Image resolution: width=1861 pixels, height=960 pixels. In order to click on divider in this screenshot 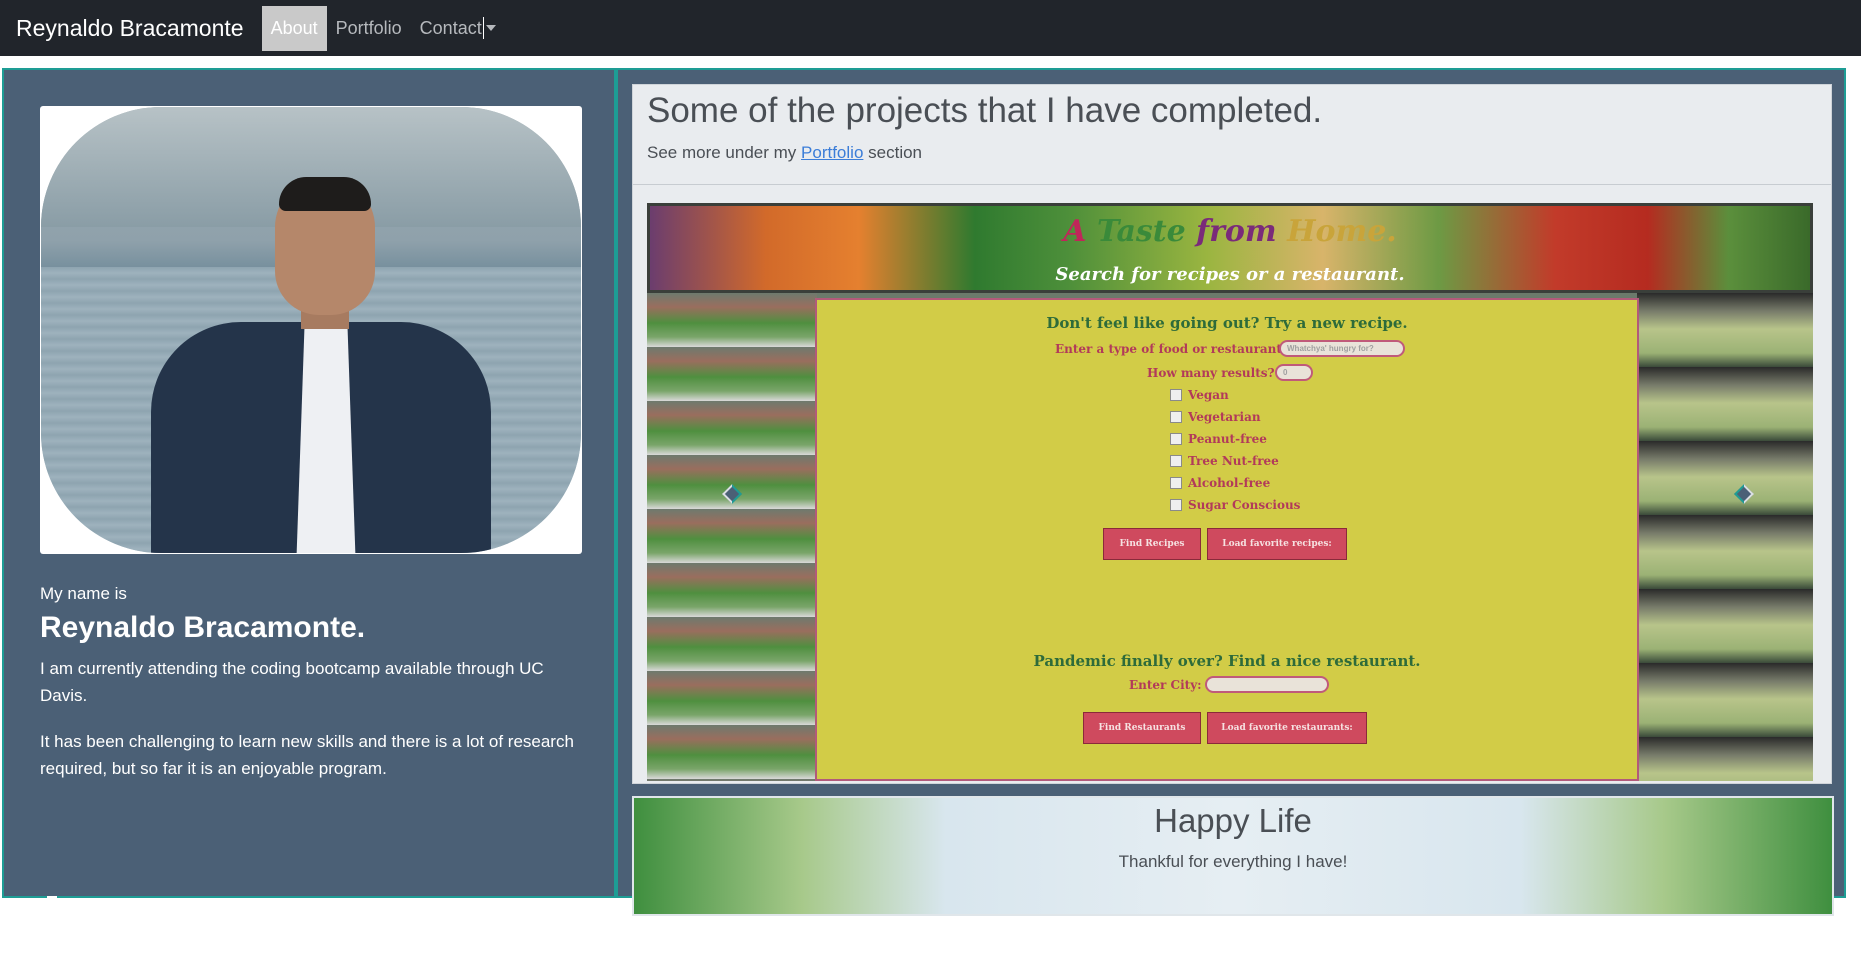, I will do `click(1232, 184)`.